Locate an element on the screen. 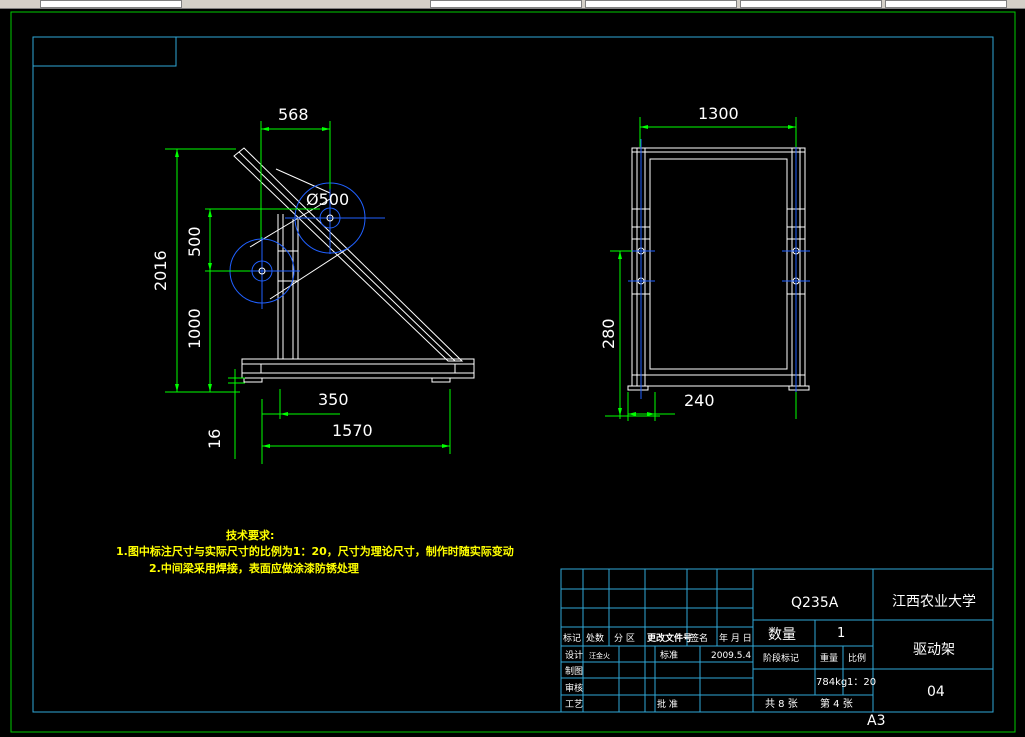 The height and width of the screenshot is (737, 1025). row-header-5: 年 月 日 is located at coordinates (735, 638).